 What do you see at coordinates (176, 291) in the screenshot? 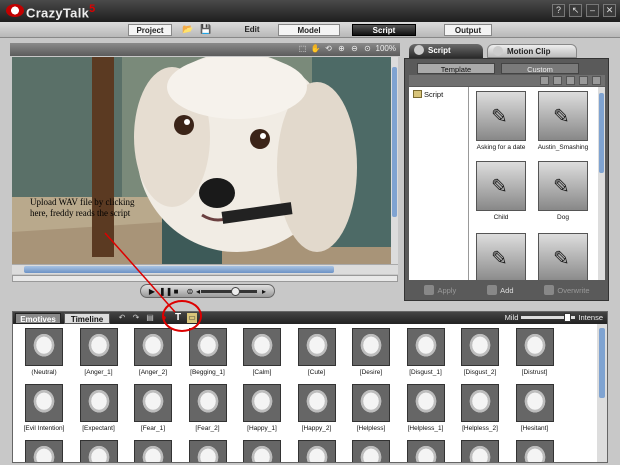
I see `stop-icon: ■` at bounding box center [176, 291].